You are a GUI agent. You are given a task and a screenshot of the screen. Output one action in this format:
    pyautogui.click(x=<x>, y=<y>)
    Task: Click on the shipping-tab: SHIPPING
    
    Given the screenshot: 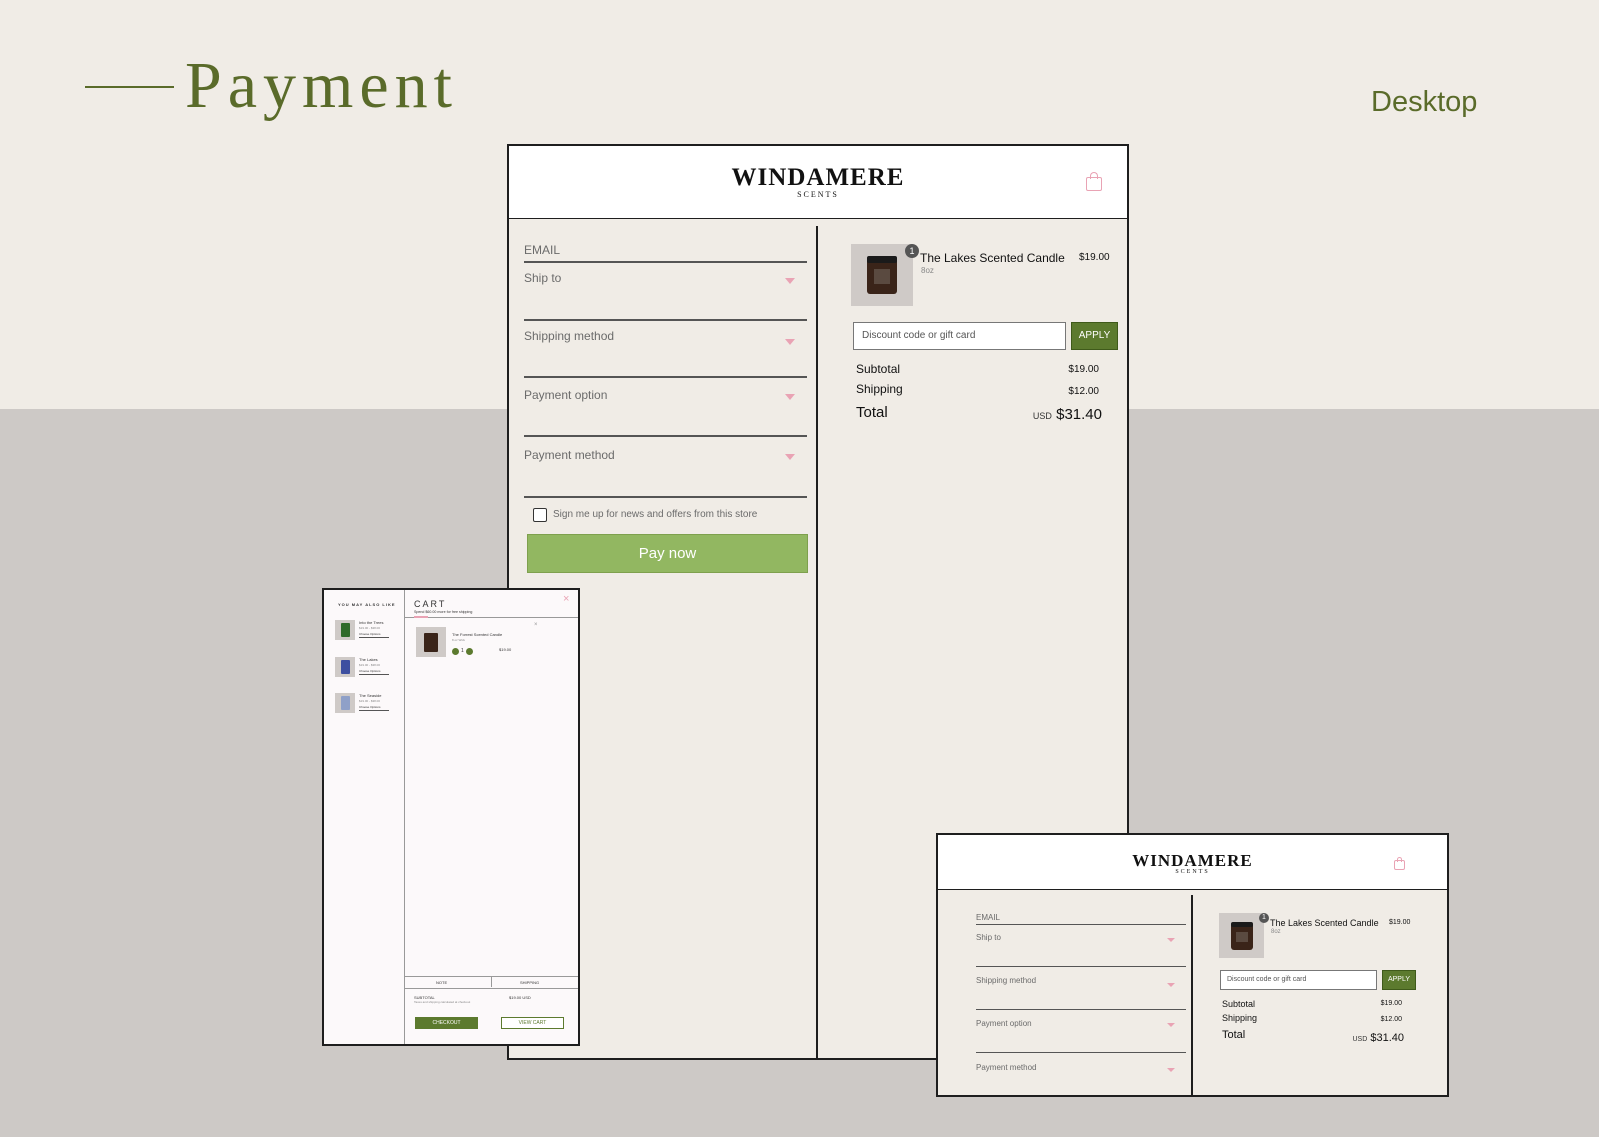 What is the action you would take?
    pyautogui.click(x=529, y=982)
    